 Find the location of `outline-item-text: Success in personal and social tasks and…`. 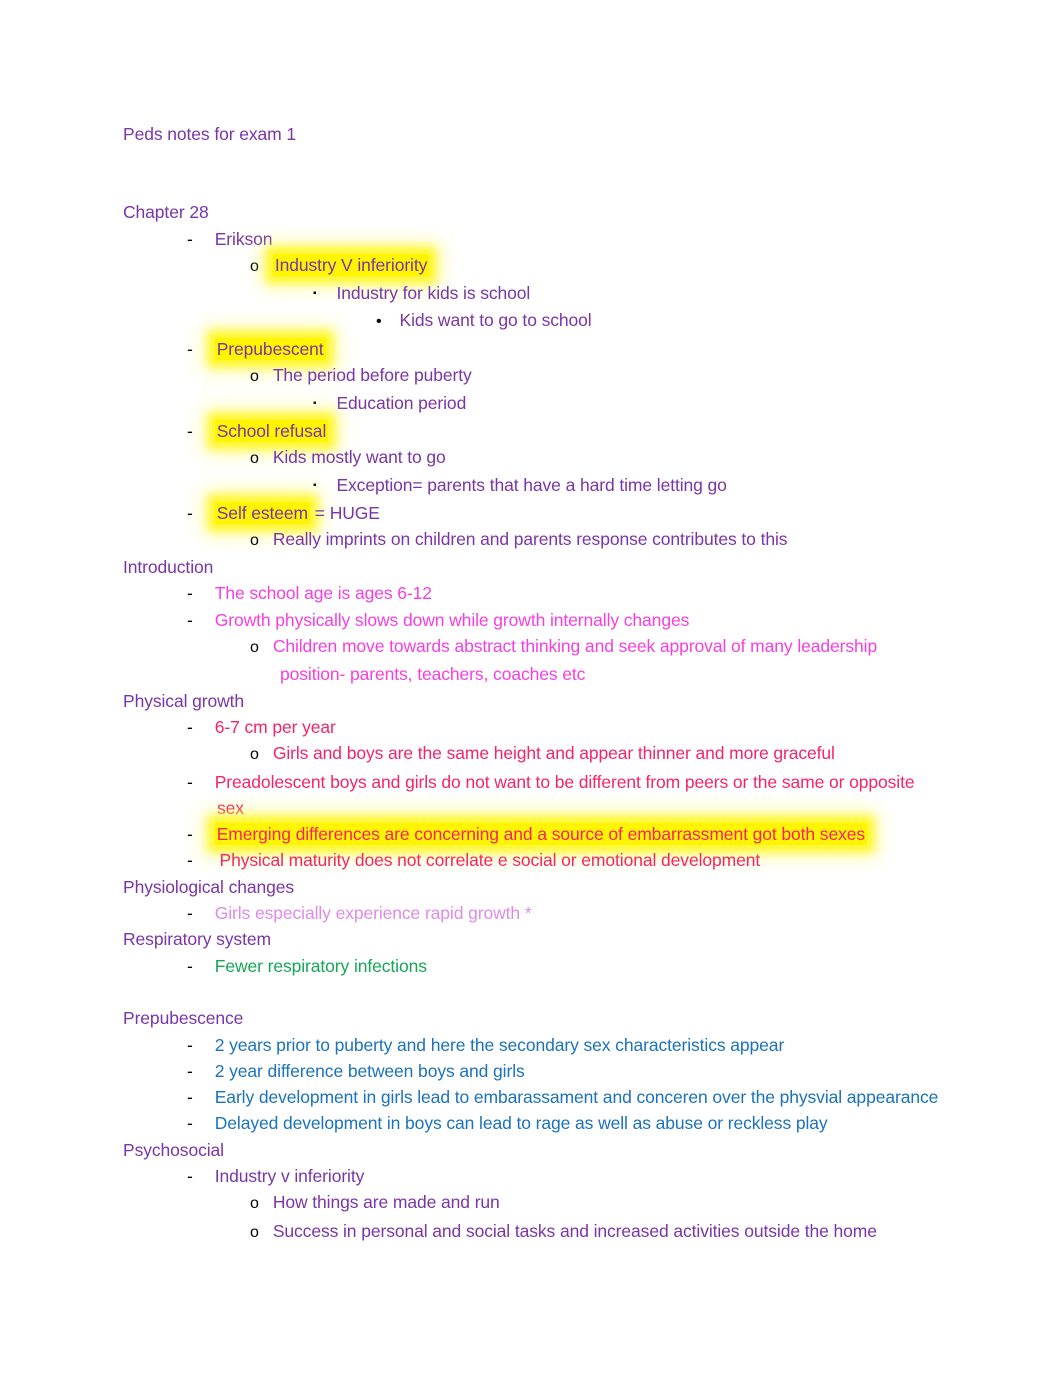

outline-item-text: Success in personal and social tasks and… is located at coordinates (574, 1230).